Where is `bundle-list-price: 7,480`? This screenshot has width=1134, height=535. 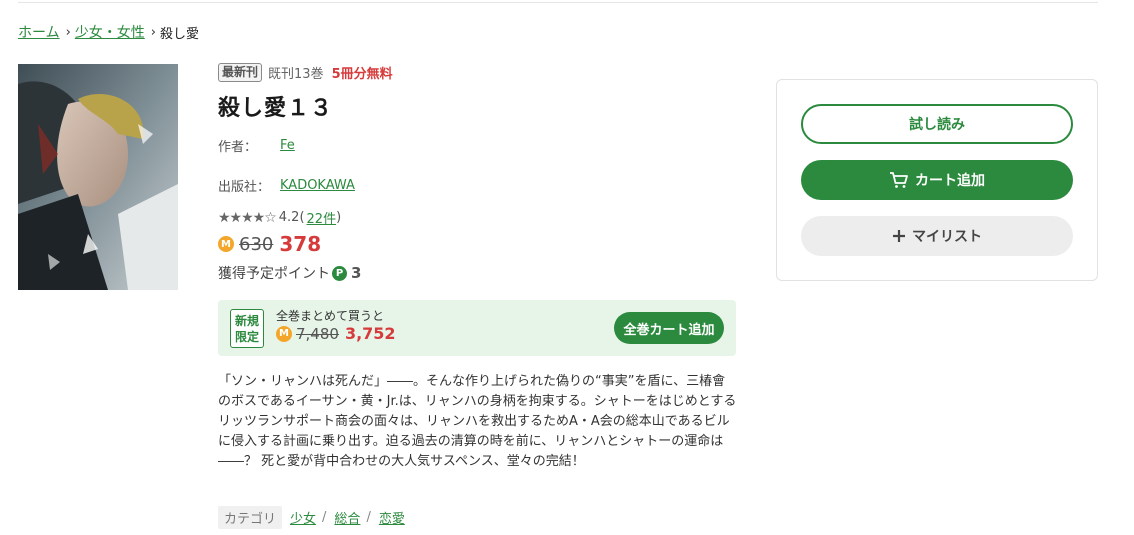 bundle-list-price: 7,480 is located at coordinates (317, 333).